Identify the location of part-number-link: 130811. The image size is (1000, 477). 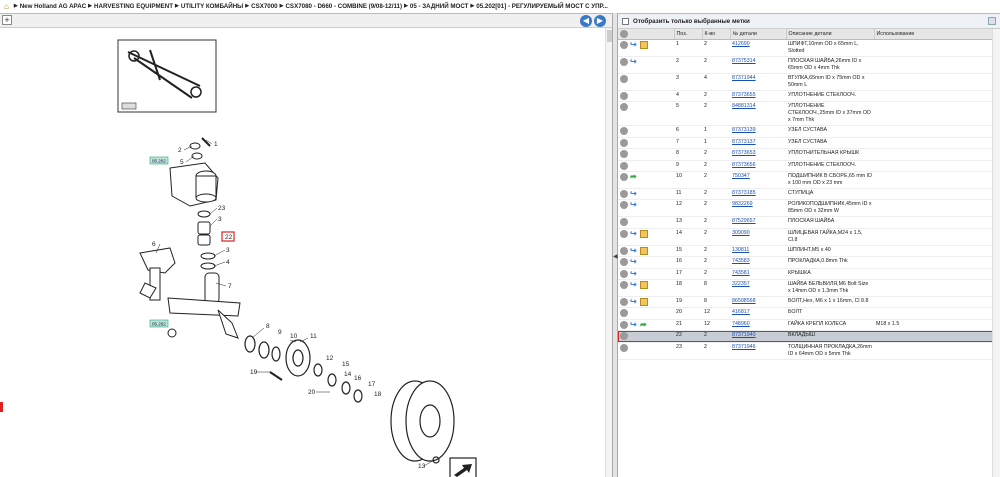
(740, 250).